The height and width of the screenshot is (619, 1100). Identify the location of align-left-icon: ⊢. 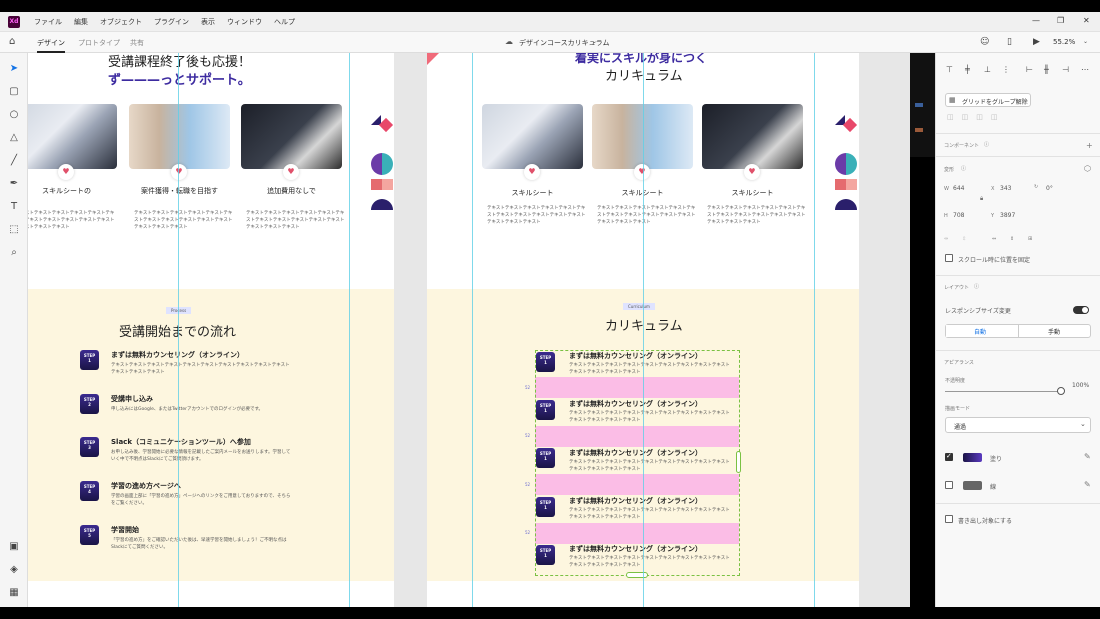
(1030, 69).